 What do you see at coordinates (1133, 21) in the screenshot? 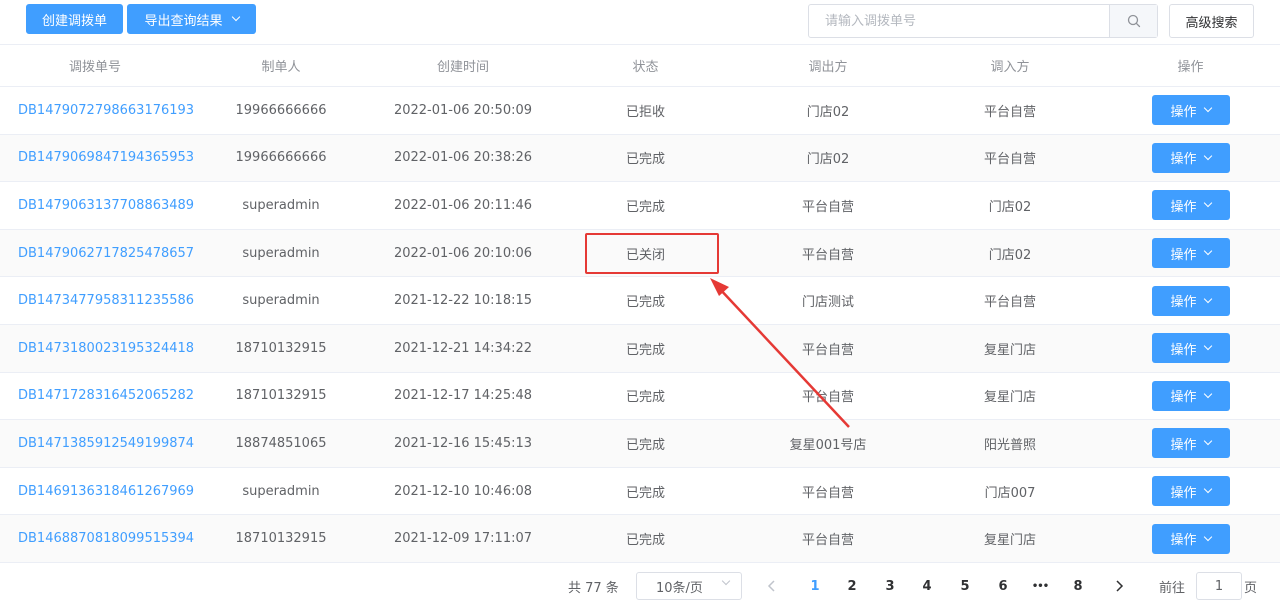
I see `search-button` at bounding box center [1133, 21].